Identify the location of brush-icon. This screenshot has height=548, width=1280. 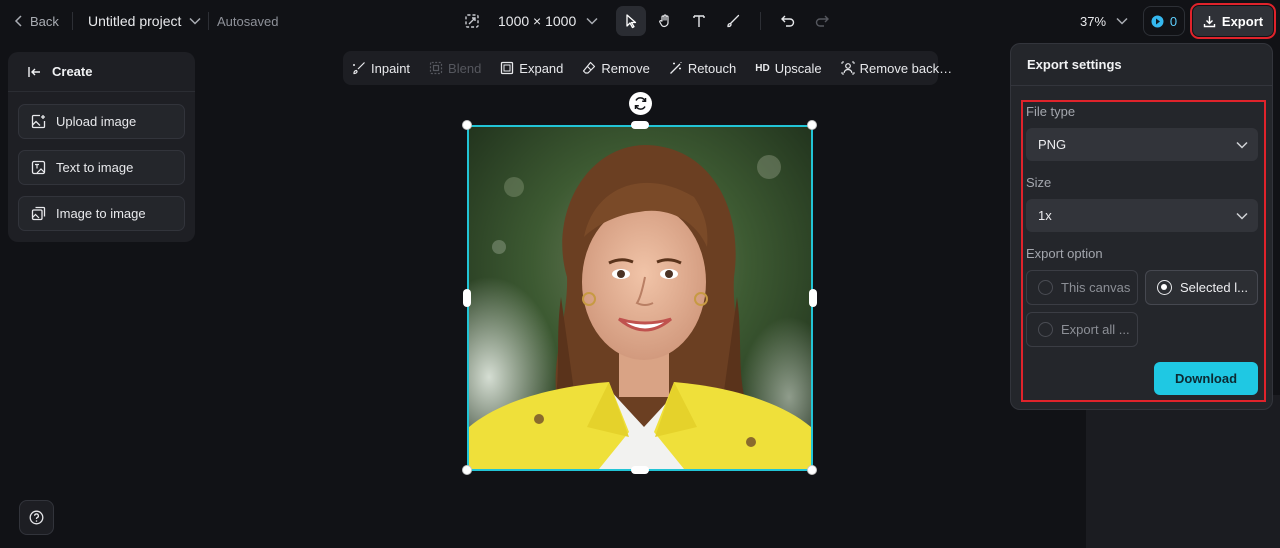
(733, 21).